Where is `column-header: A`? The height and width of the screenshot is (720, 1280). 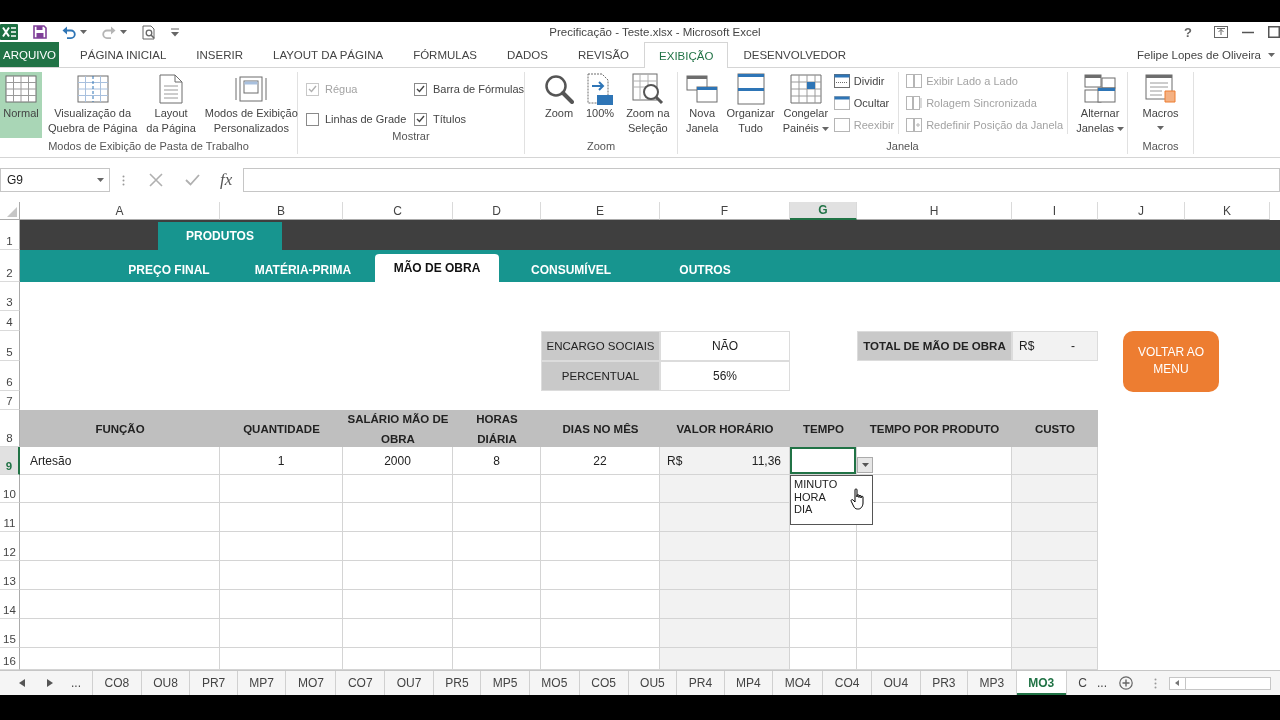 column-header: A is located at coordinates (120, 211).